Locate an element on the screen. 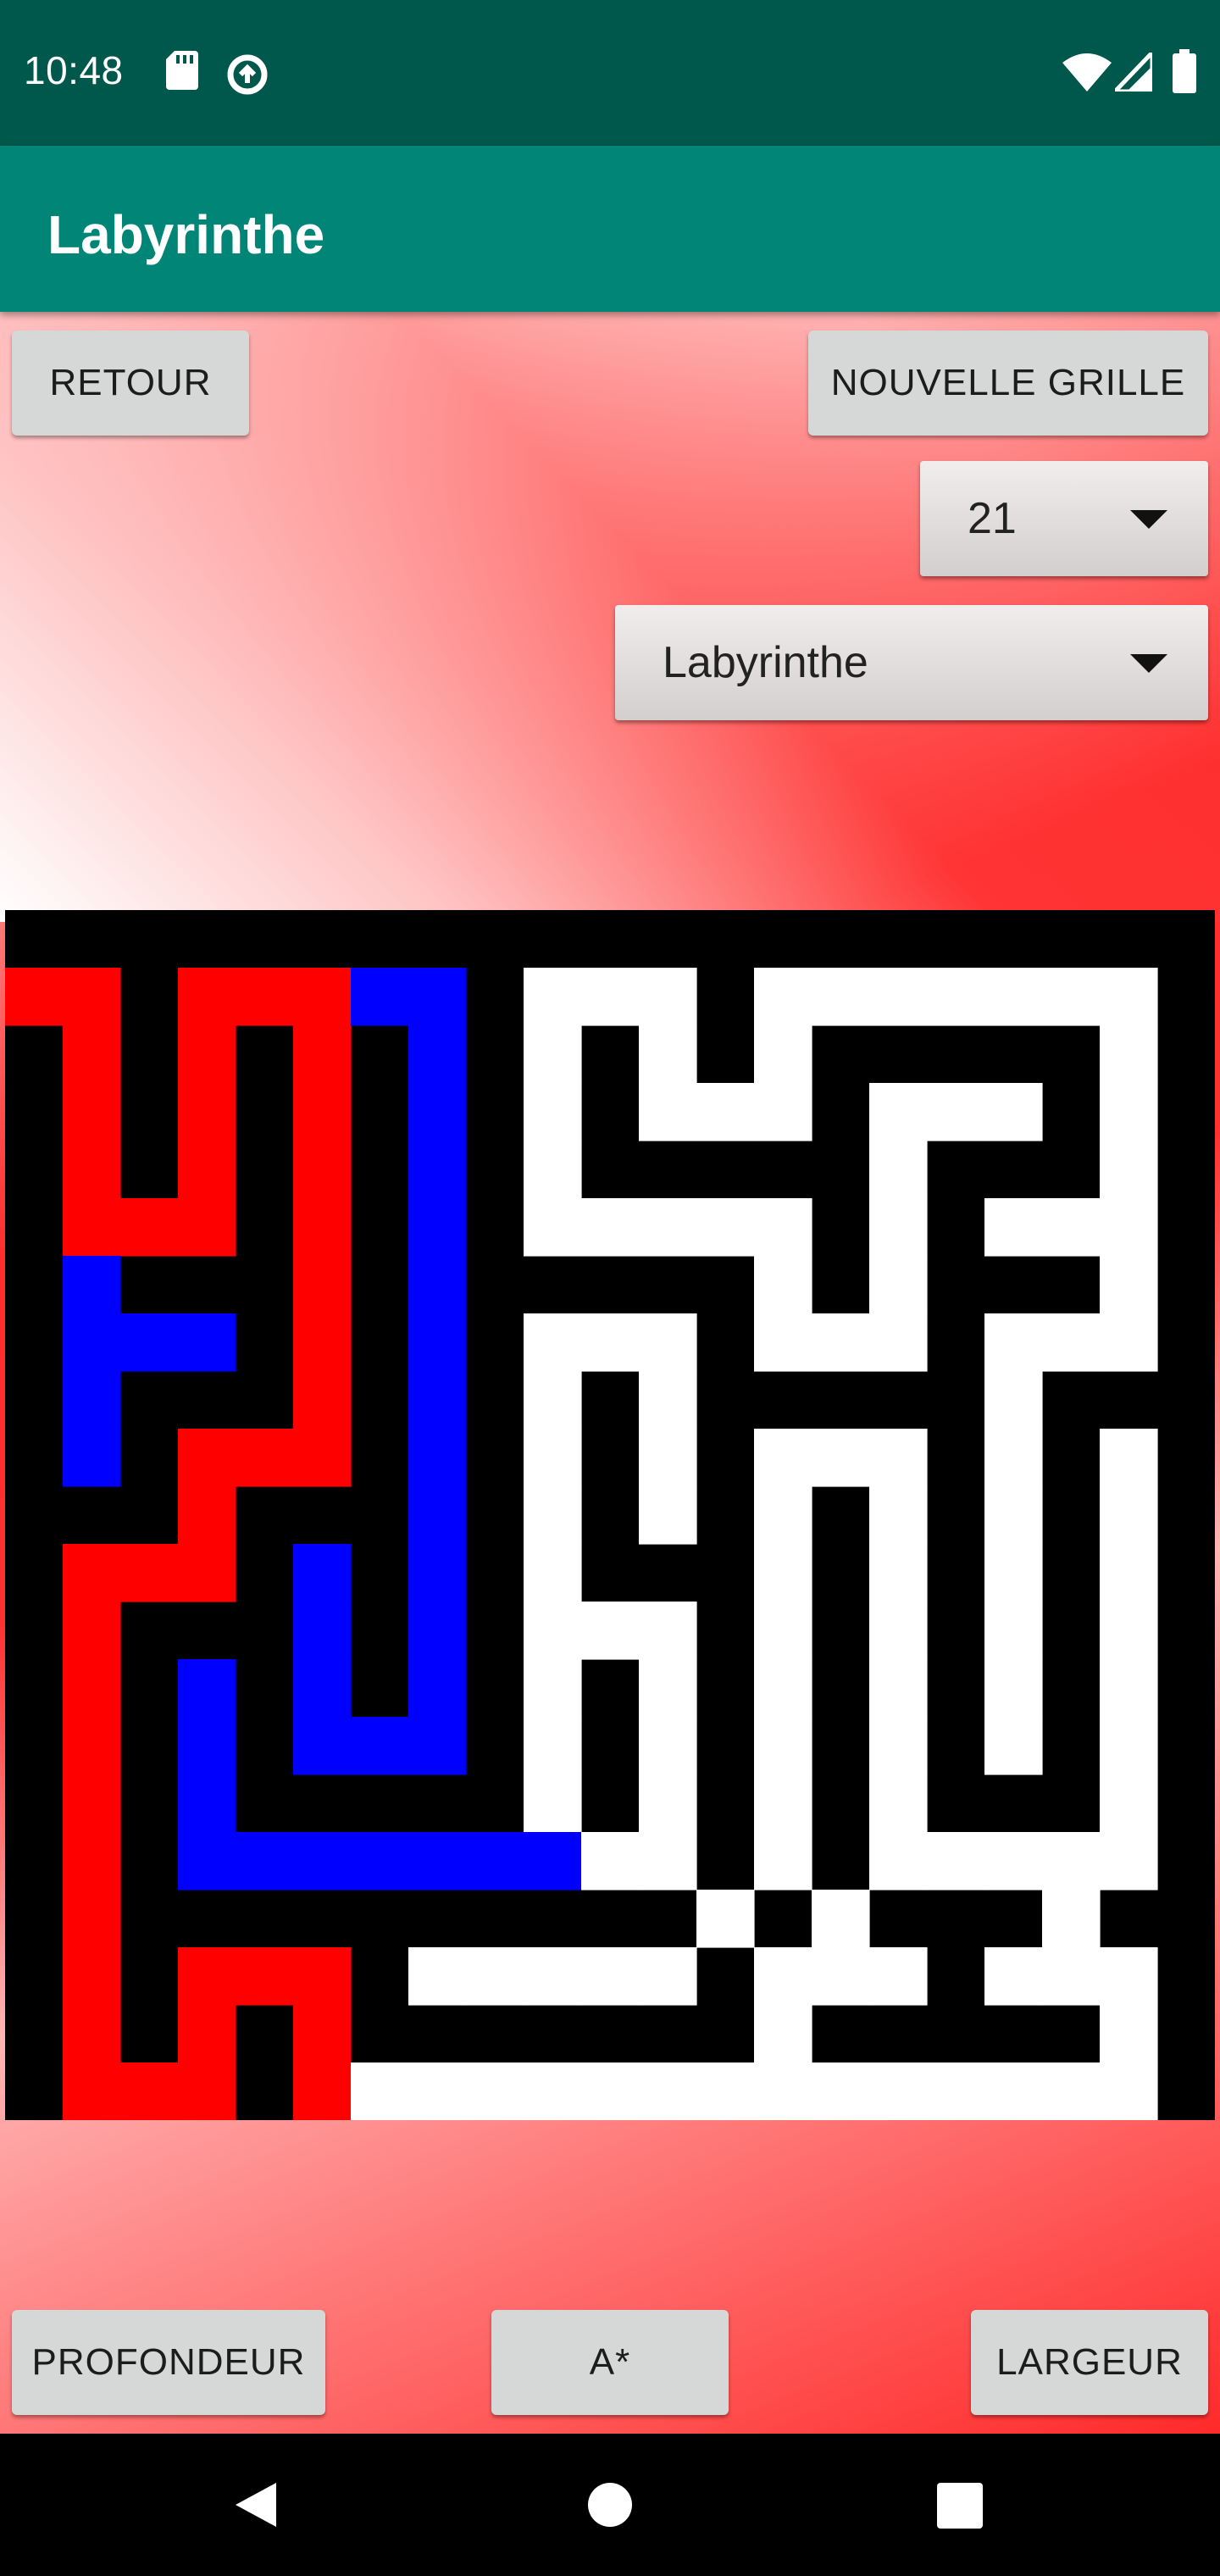 The width and height of the screenshot is (1220, 2576). breadth-search-button: LARGEUR is located at coordinates (1089, 2362).